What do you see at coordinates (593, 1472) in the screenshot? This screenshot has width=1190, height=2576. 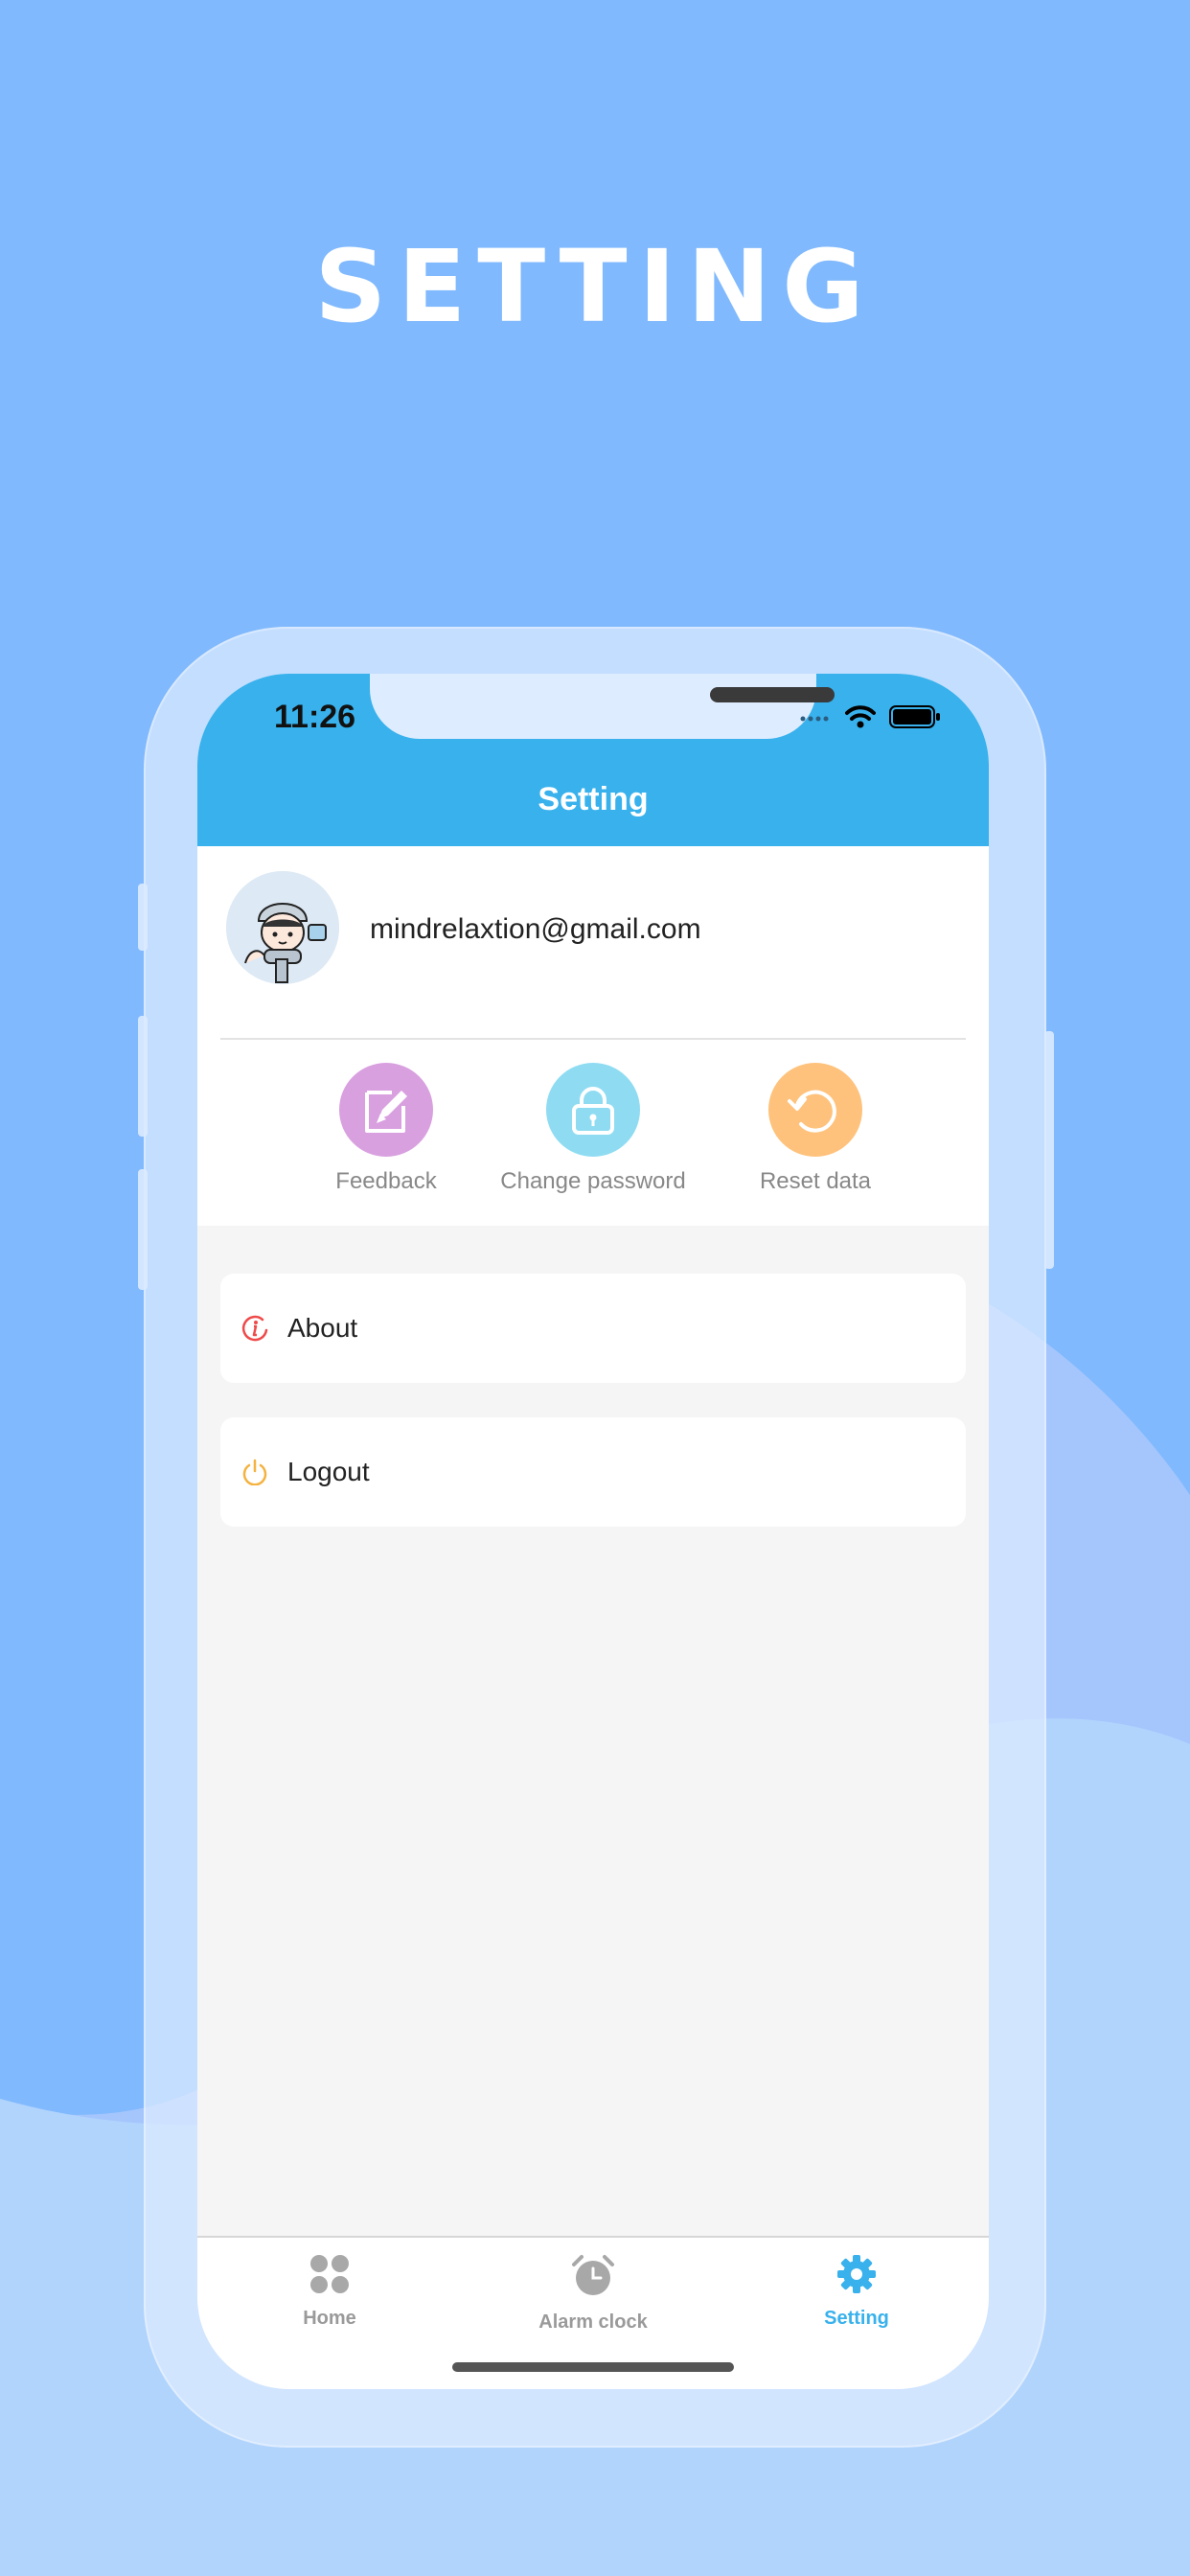 I see `menu-item-logout: Logout` at bounding box center [593, 1472].